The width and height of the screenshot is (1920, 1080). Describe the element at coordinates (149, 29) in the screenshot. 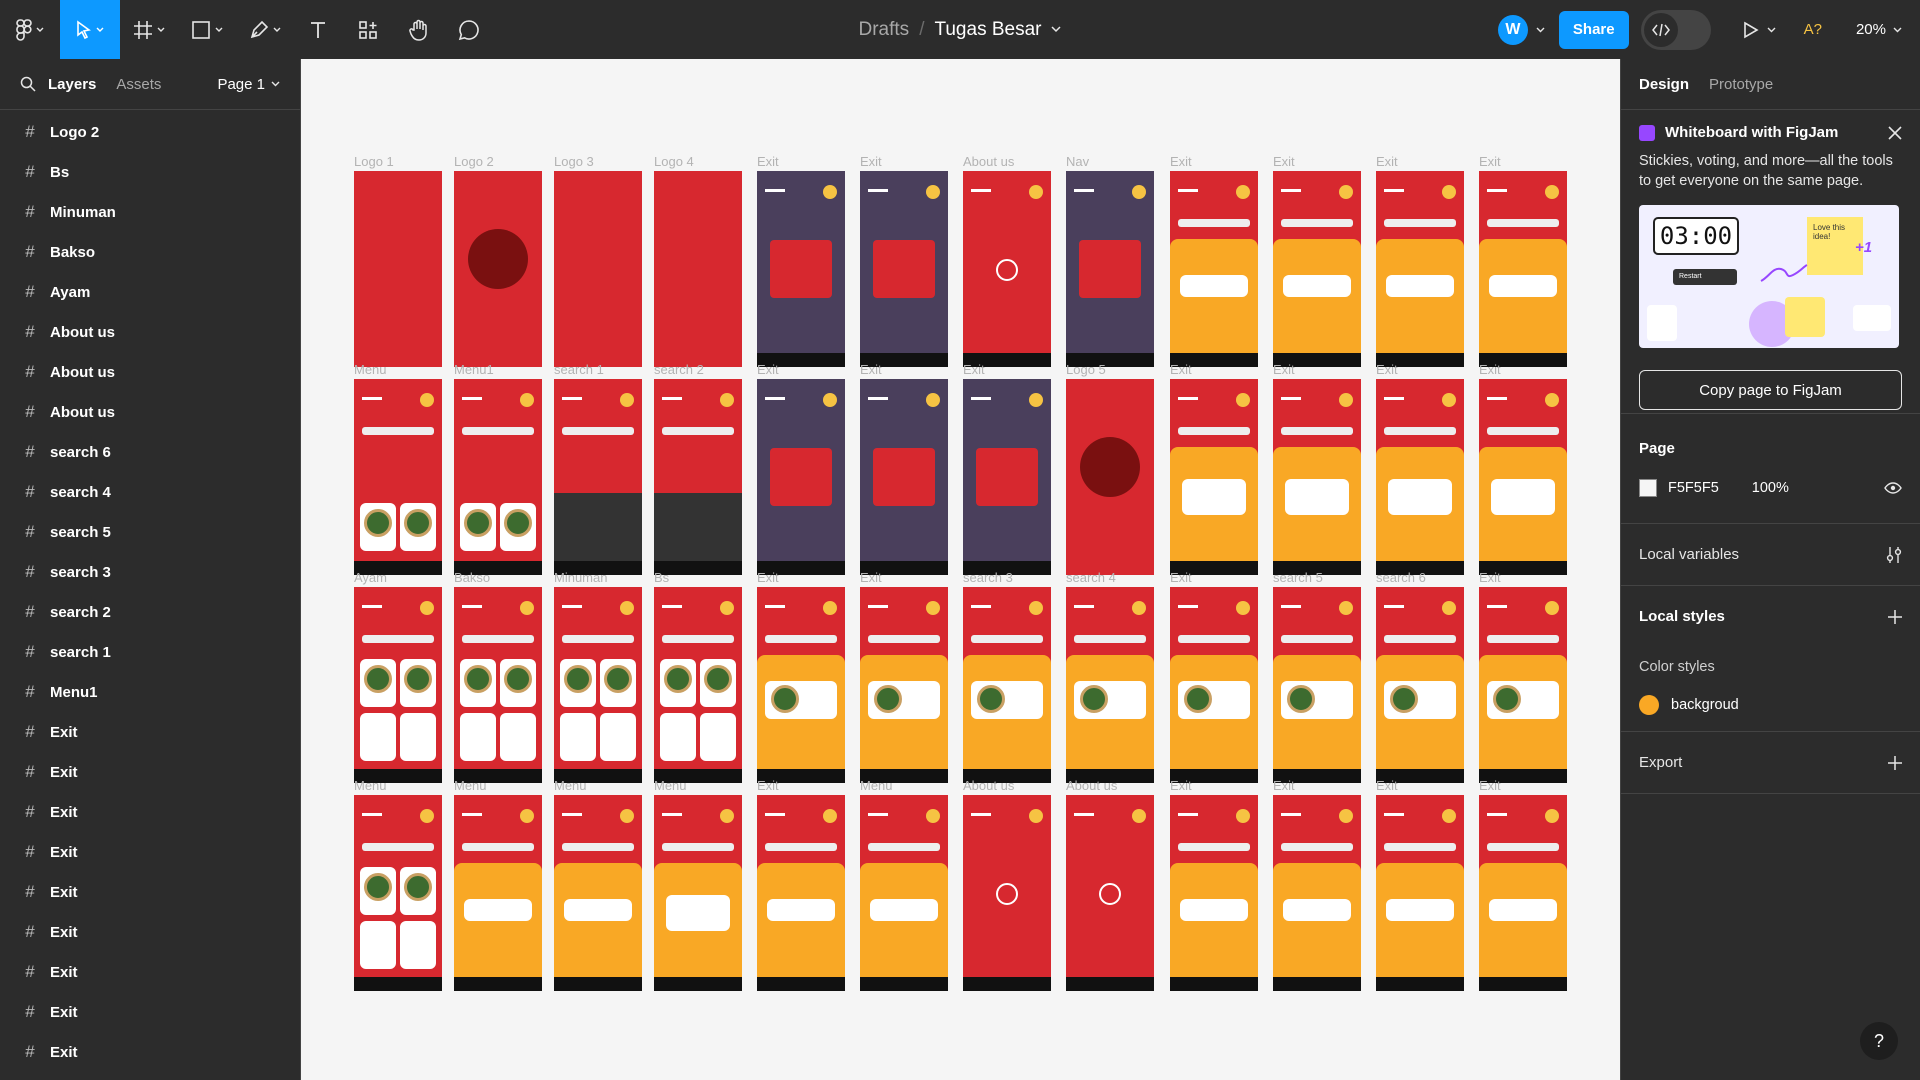

I see `frame-tool-button` at that location.